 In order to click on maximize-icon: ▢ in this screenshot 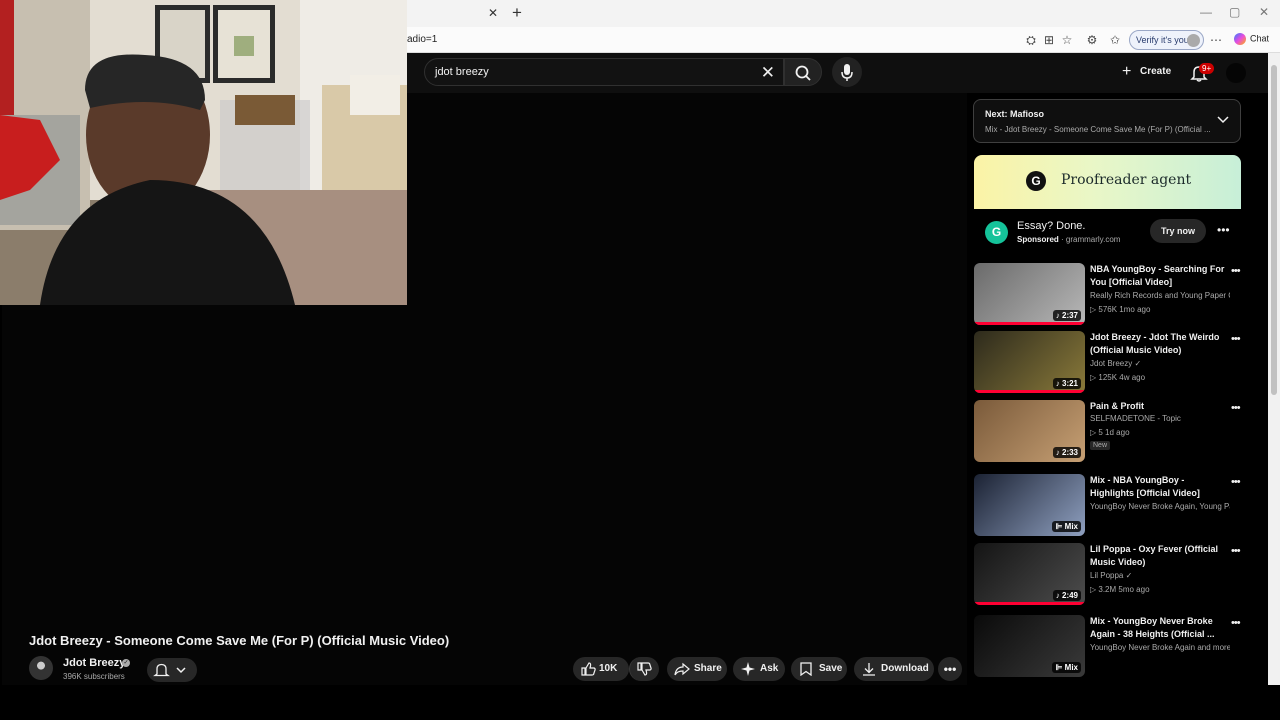, I will do `click(1234, 12)`.